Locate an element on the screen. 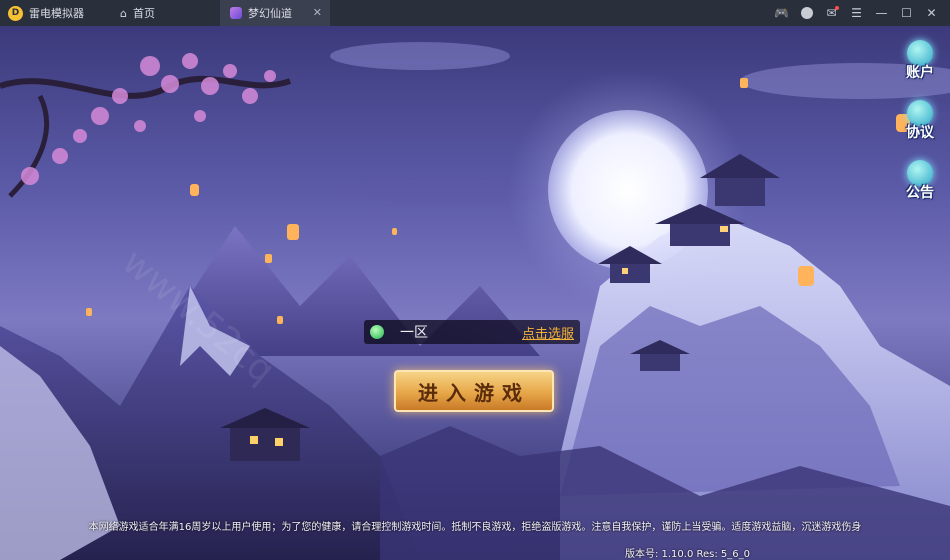 This screenshot has width=950, height=560. sidebar-item-label: 公告 is located at coordinates (920, 193).